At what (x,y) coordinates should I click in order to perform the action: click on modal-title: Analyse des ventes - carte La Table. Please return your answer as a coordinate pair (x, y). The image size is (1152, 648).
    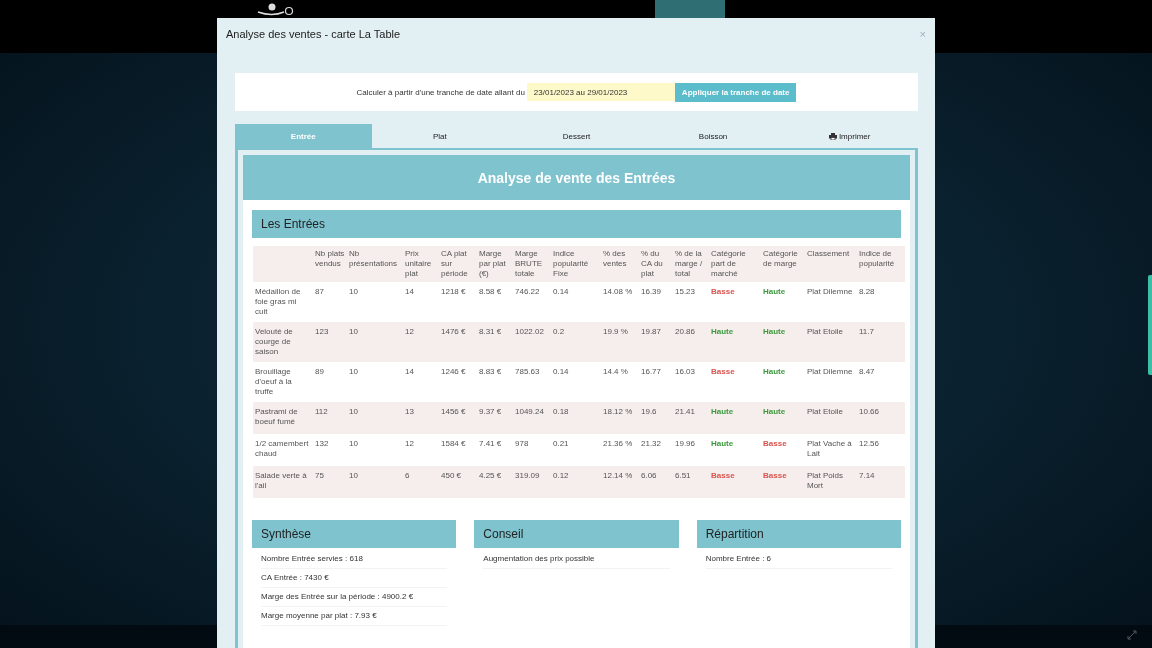
    Looking at the image, I should click on (313, 34).